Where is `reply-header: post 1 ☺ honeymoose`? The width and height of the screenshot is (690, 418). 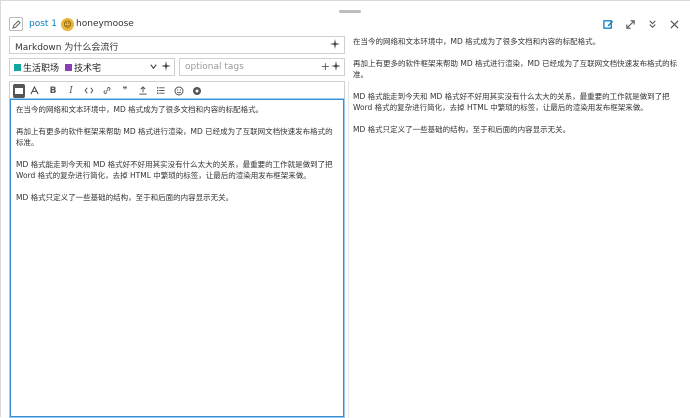 reply-header: post 1 ☺ honeymoose is located at coordinates (71, 24).